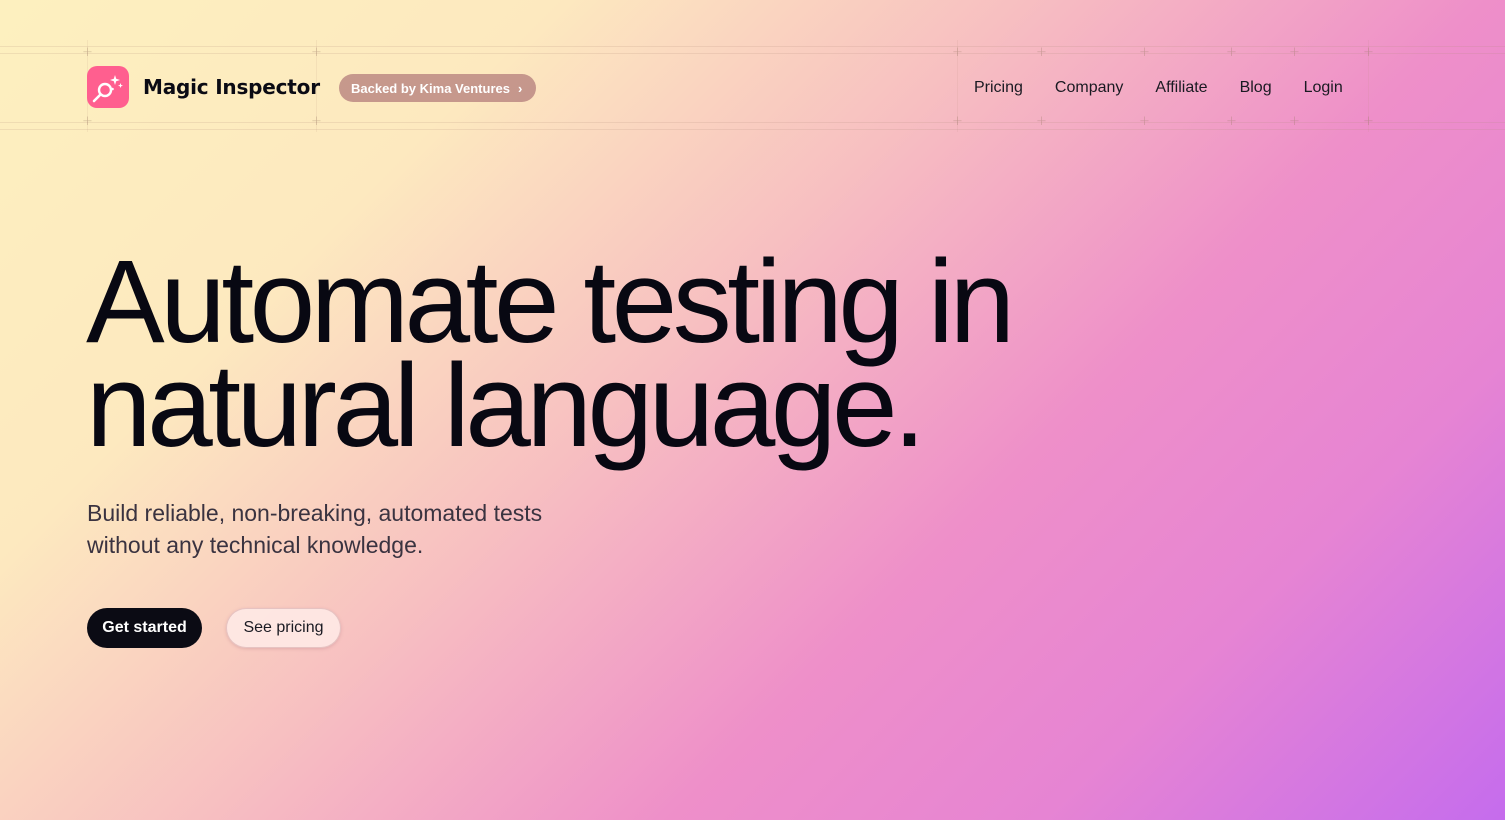 This screenshot has width=1505, height=820. I want to click on nav-item-pricing: Pricing, so click(998, 88).